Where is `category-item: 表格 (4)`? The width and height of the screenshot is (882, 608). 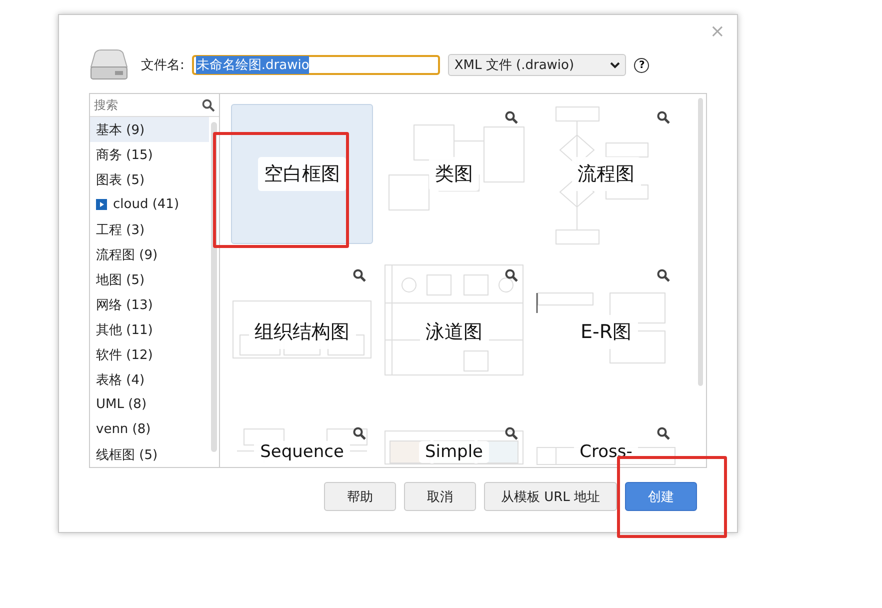 category-item: 表格 (4) is located at coordinates (149, 379).